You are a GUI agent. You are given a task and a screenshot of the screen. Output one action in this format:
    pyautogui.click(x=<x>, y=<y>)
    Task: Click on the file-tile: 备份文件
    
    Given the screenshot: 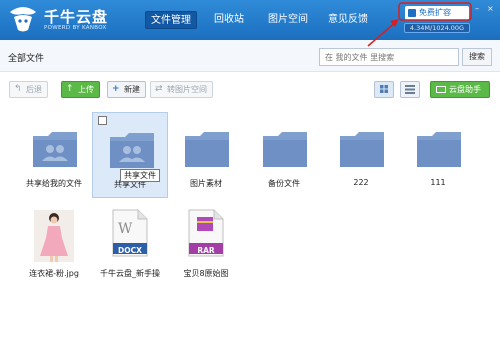 What is the action you would take?
    pyautogui.click(x=284, y=155)
    